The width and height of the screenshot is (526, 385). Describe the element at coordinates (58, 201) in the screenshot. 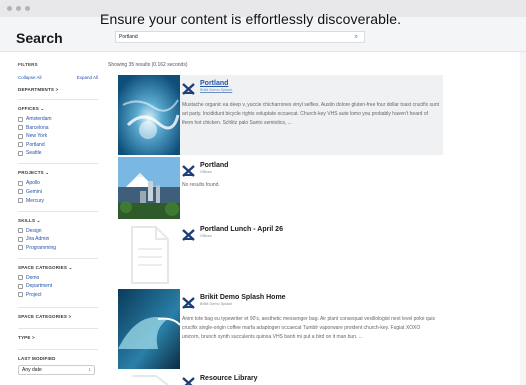

I see `facet-mercury: Mercury` at that location.